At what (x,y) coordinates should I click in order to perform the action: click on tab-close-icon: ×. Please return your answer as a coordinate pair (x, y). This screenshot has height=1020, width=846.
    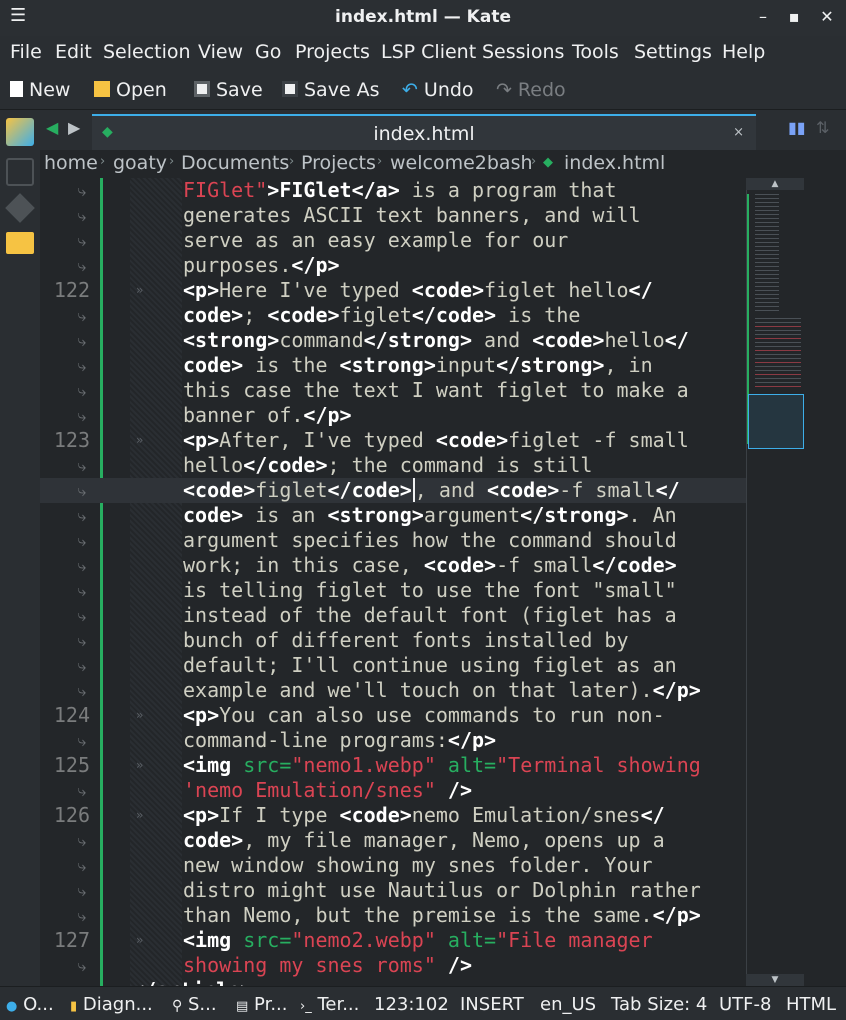
    Looking at the image, I should click on (738, 132).